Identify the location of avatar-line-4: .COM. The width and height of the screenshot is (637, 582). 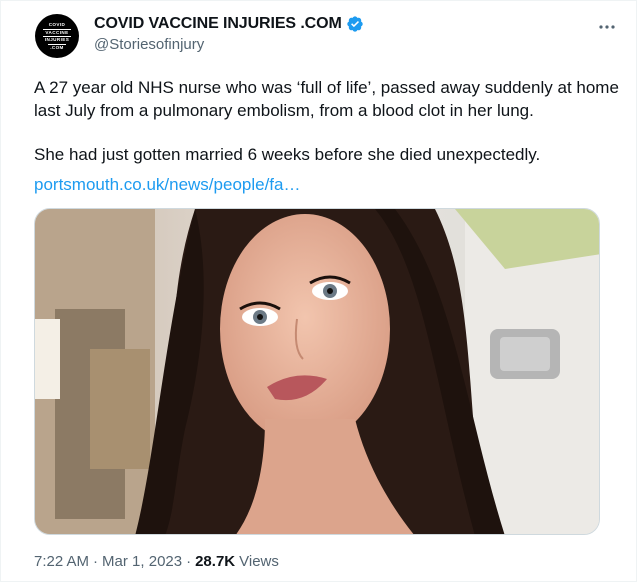
(57, 46).